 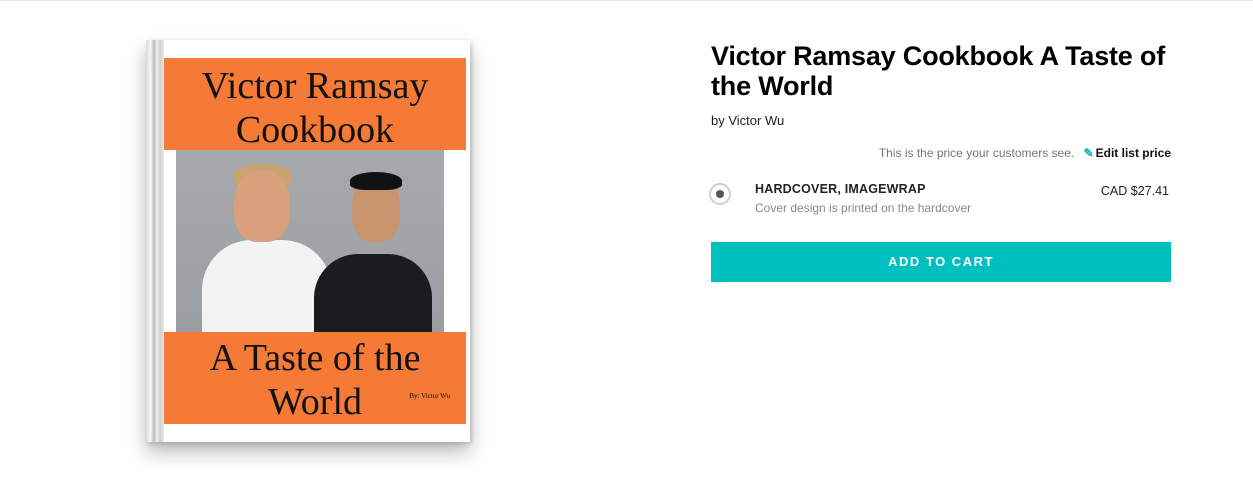 What do you see at coordinates (748, 120) in the screenshot?
I see `product-author: by Victor Wu` at bounding box center [748, 120].